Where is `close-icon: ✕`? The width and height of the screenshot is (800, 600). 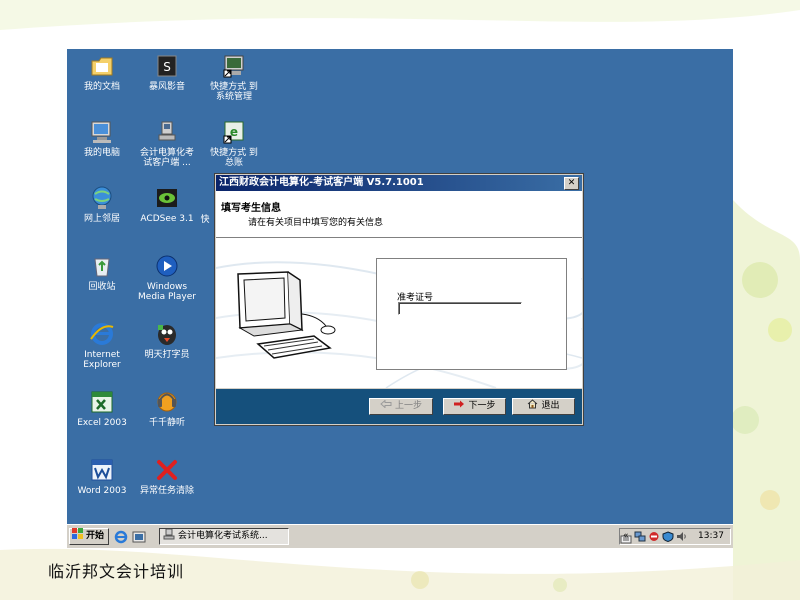
close-icon: ✕ is located at coordinates (571, 183).